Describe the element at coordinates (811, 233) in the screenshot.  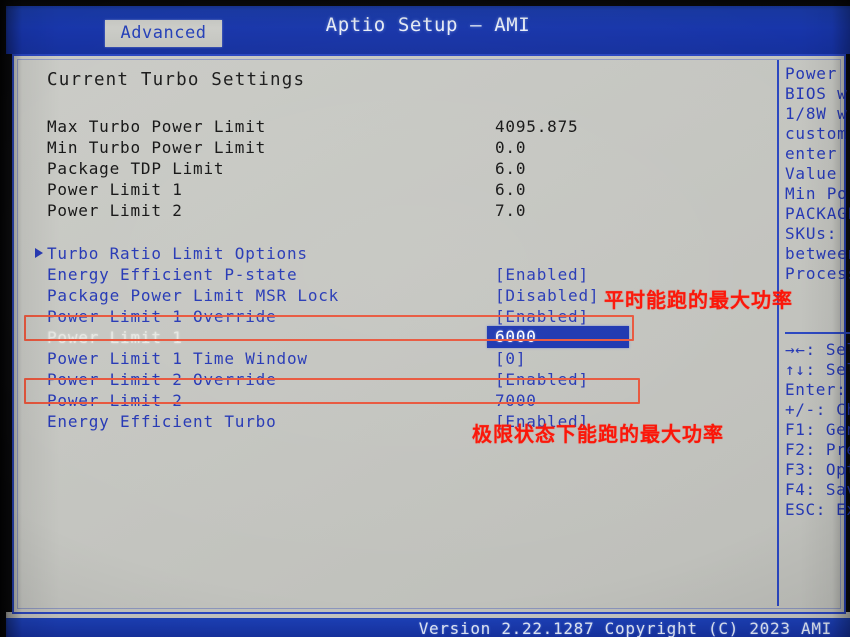
I see `help-line: SKUs:` at that location.